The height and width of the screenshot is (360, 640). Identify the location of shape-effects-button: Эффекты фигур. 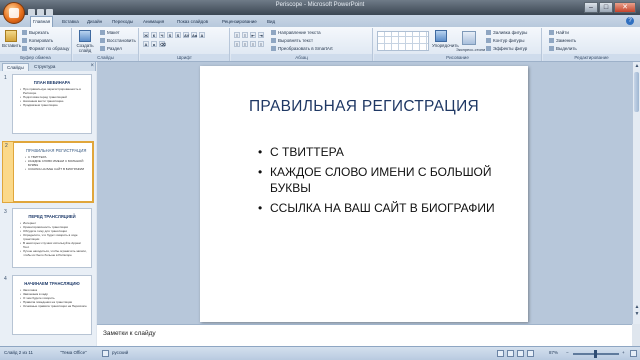
(506, 49).